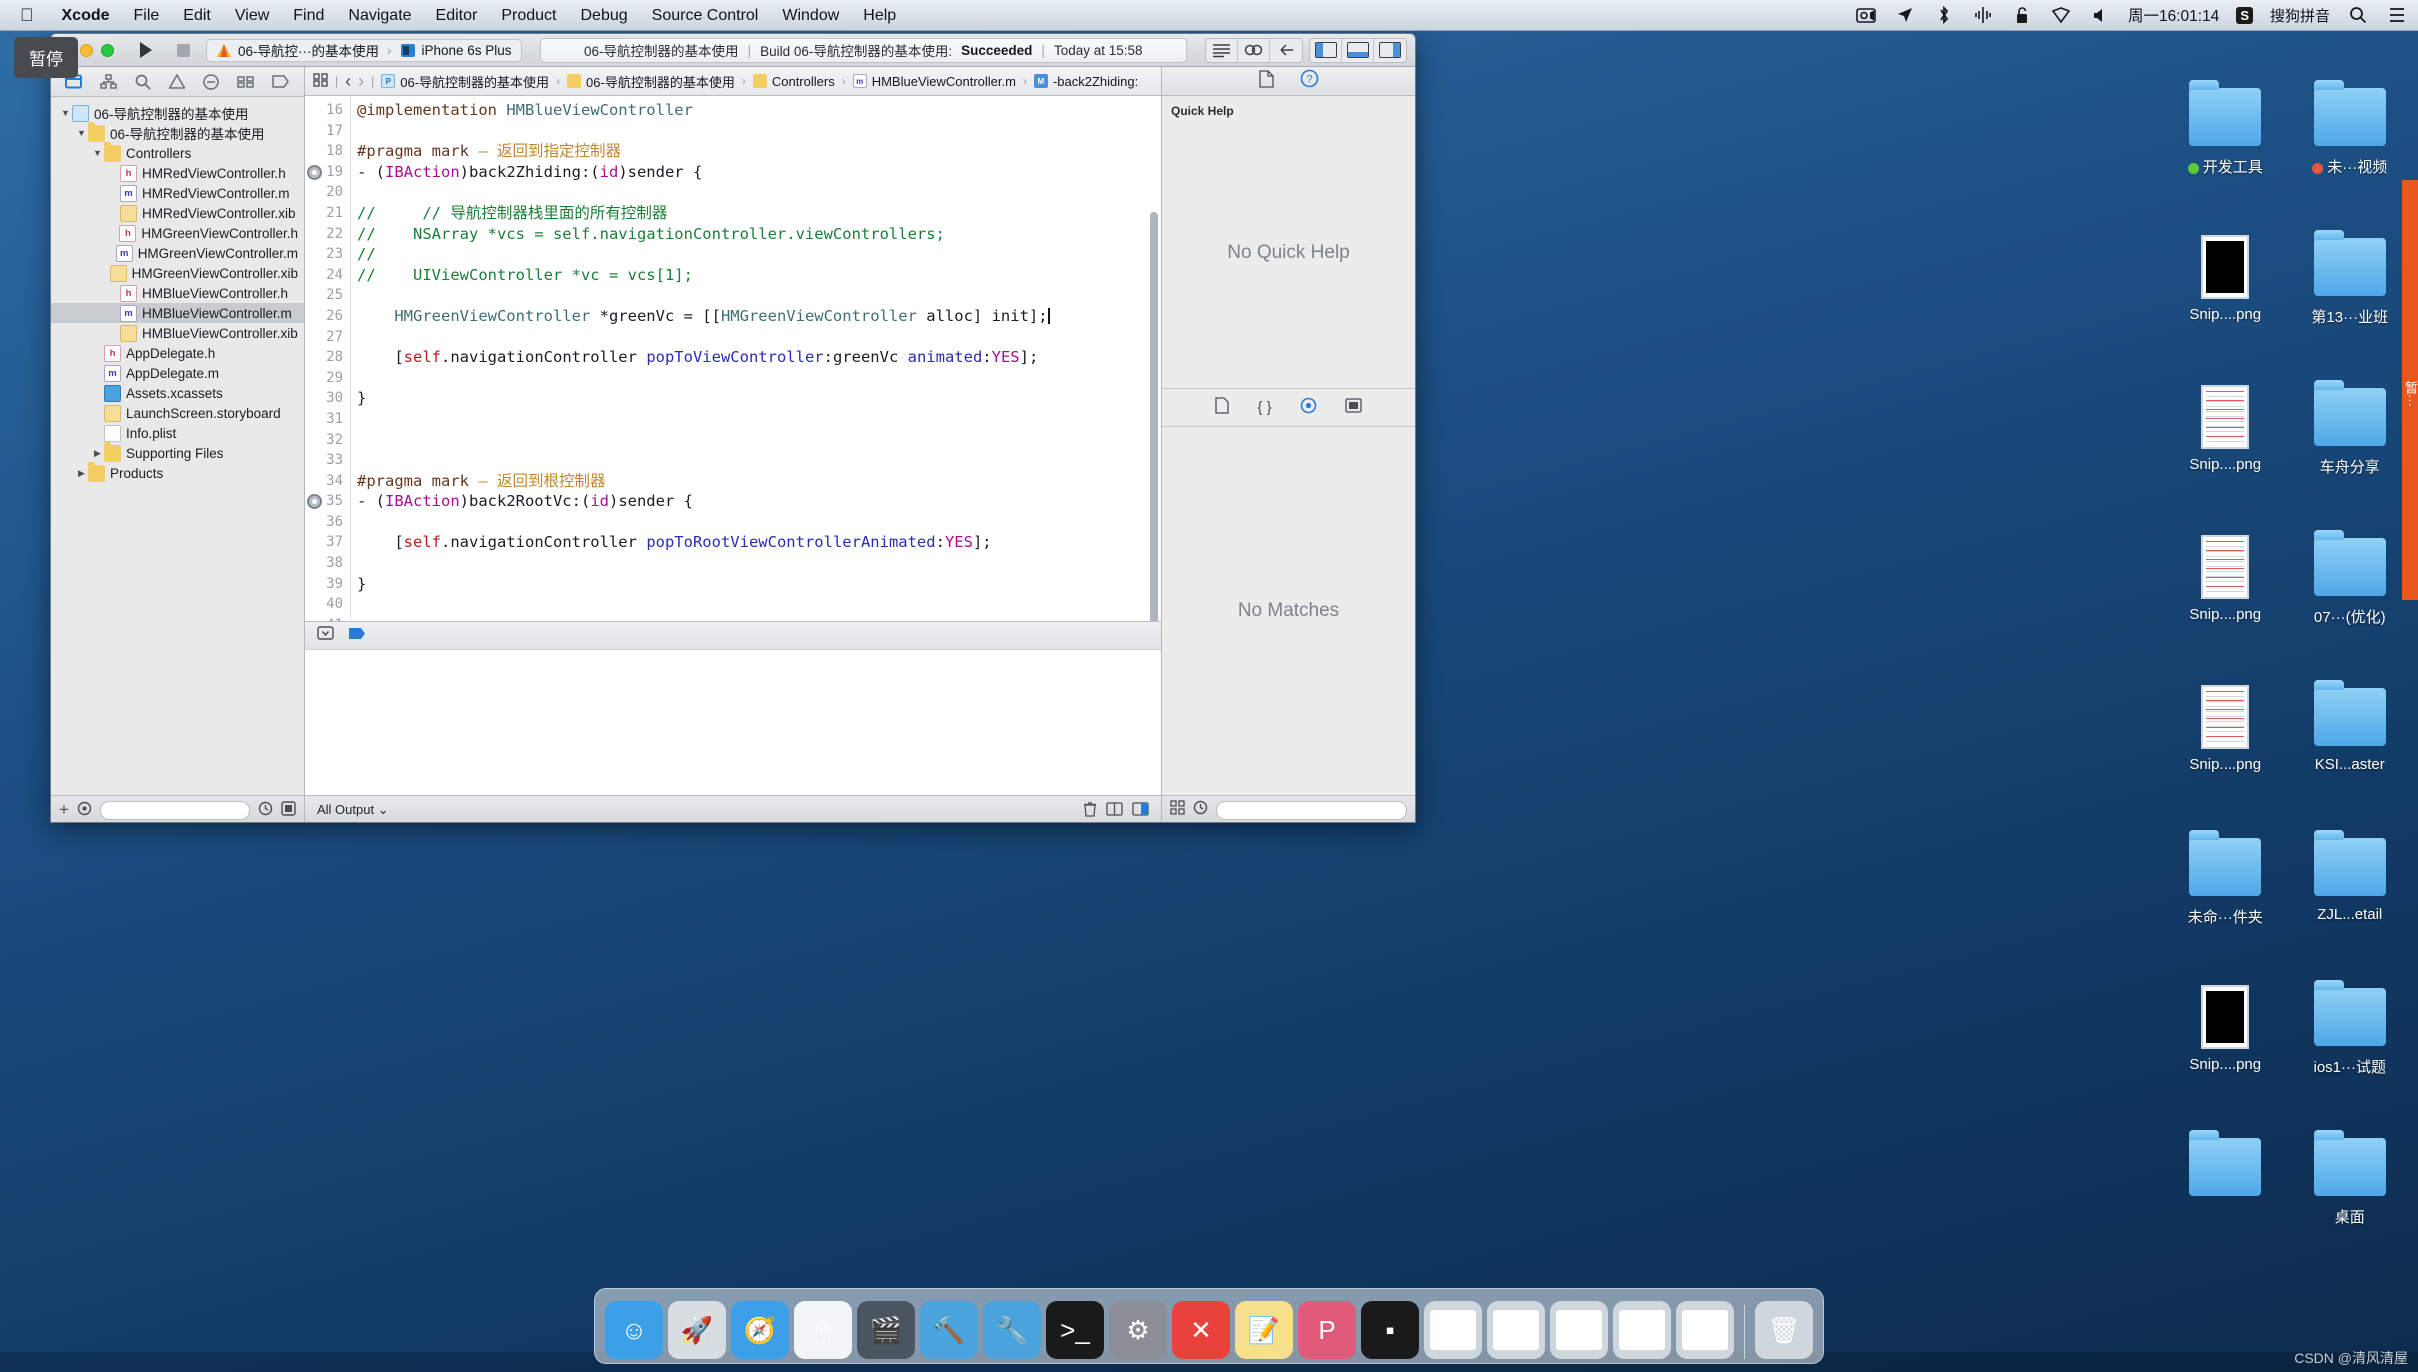 The width and height of the screenshot is (2418, 1372). Describe the element at coordinates (379, 15) in the screenshot. I see `menu-item-navigate: Navigate` at that location.